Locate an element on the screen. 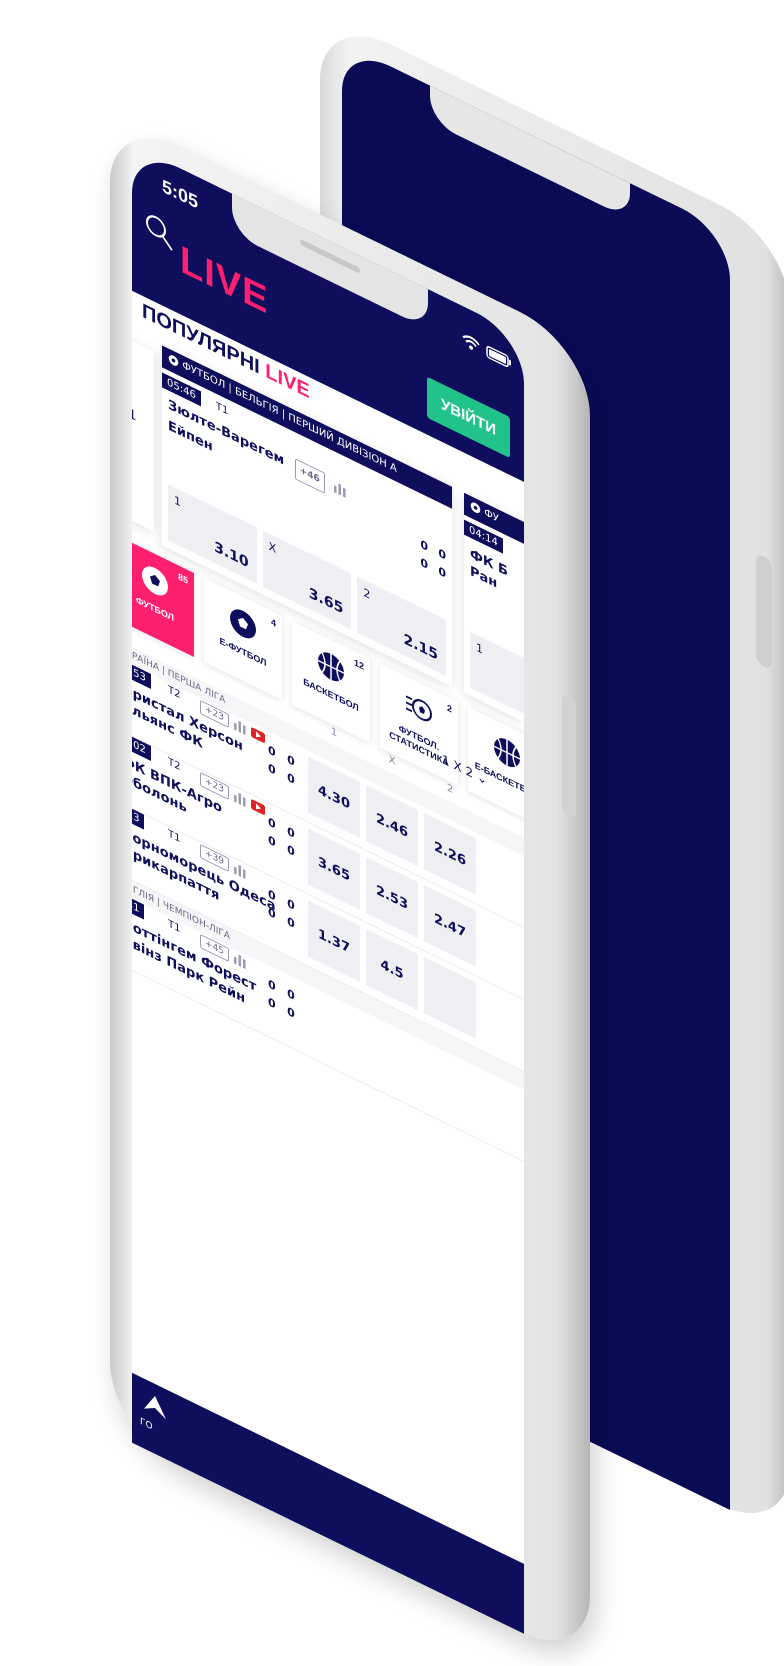 This screenshot has height=1666, width=784. popular-card-score1: 0 0 is located at coordinates (424, 555).